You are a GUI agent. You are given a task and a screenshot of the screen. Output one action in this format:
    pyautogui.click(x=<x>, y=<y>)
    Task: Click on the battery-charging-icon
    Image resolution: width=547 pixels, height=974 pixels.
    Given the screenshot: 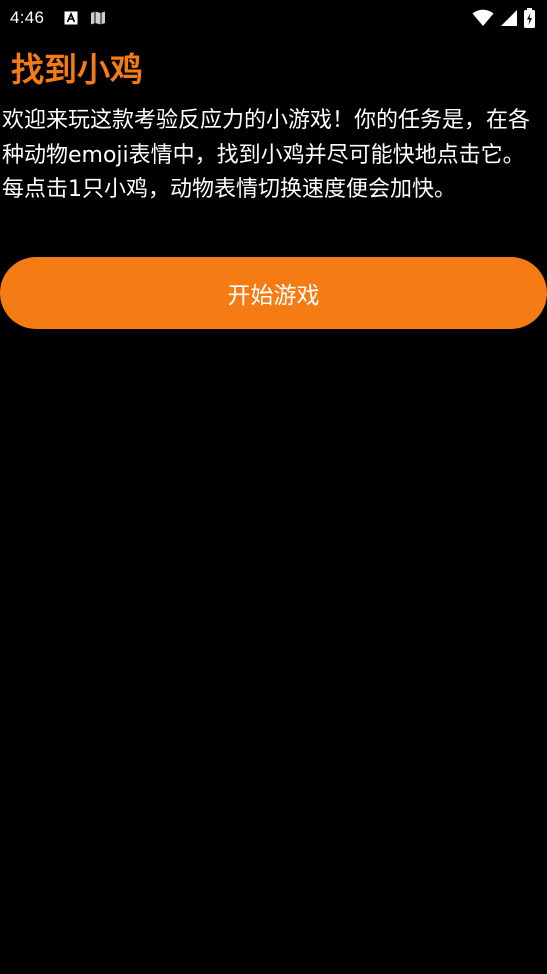 What is the action you would take?
    pyautogui.click(x=529, y=18)
    